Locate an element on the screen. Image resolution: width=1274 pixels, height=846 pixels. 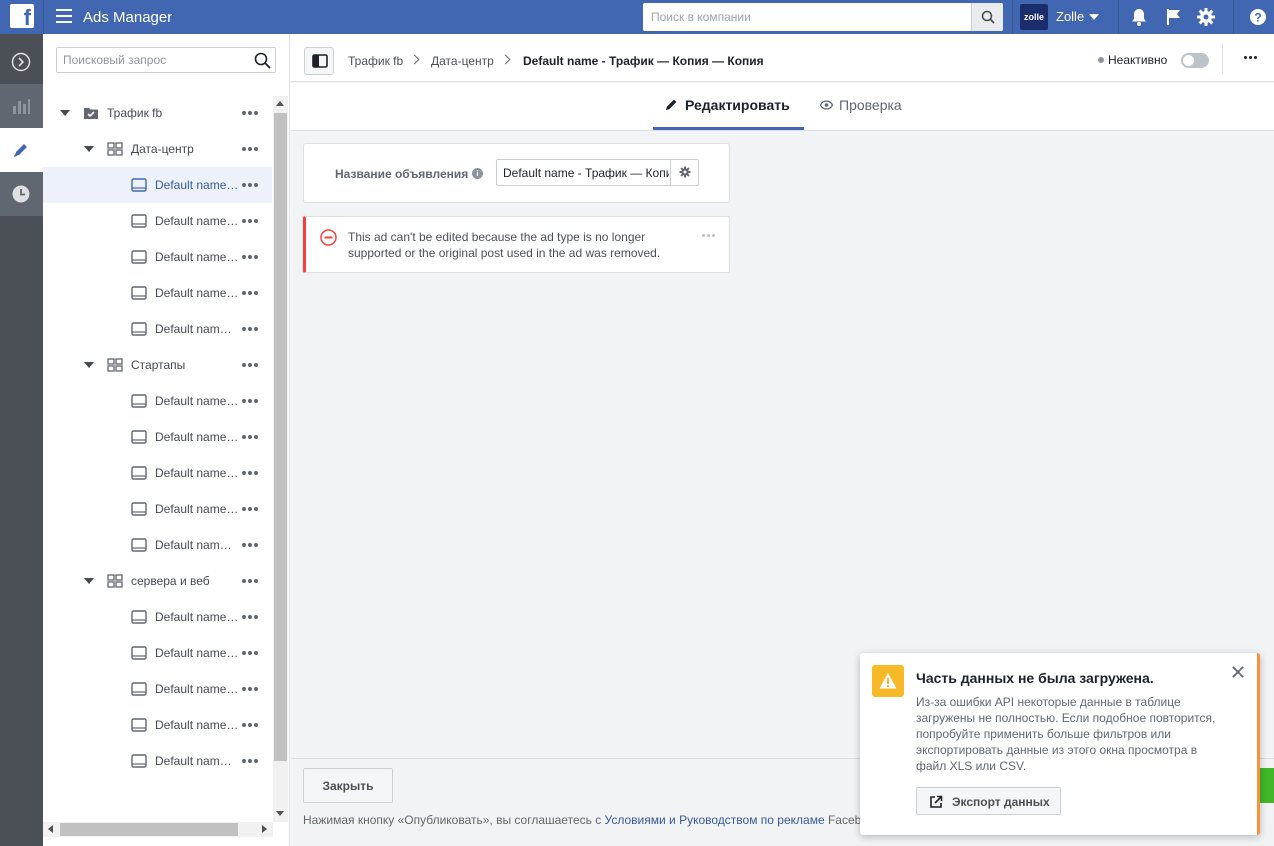
tree-vertical-scrollbar is located at coordinates (280, 459).